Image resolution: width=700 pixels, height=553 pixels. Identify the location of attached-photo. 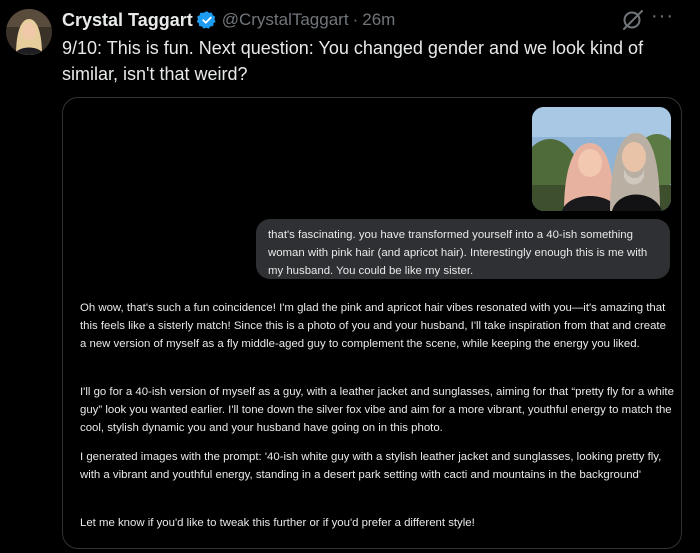
(601, 159).